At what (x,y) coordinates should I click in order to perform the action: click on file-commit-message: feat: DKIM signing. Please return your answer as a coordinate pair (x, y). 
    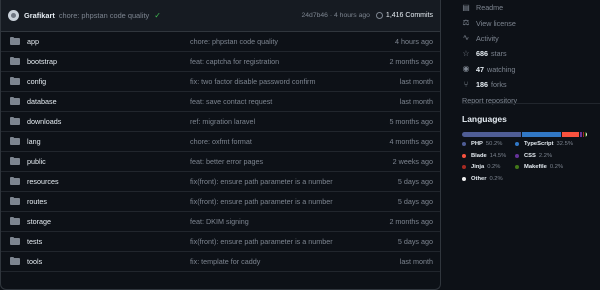
    Looking at the image, I should click on (289, 221).